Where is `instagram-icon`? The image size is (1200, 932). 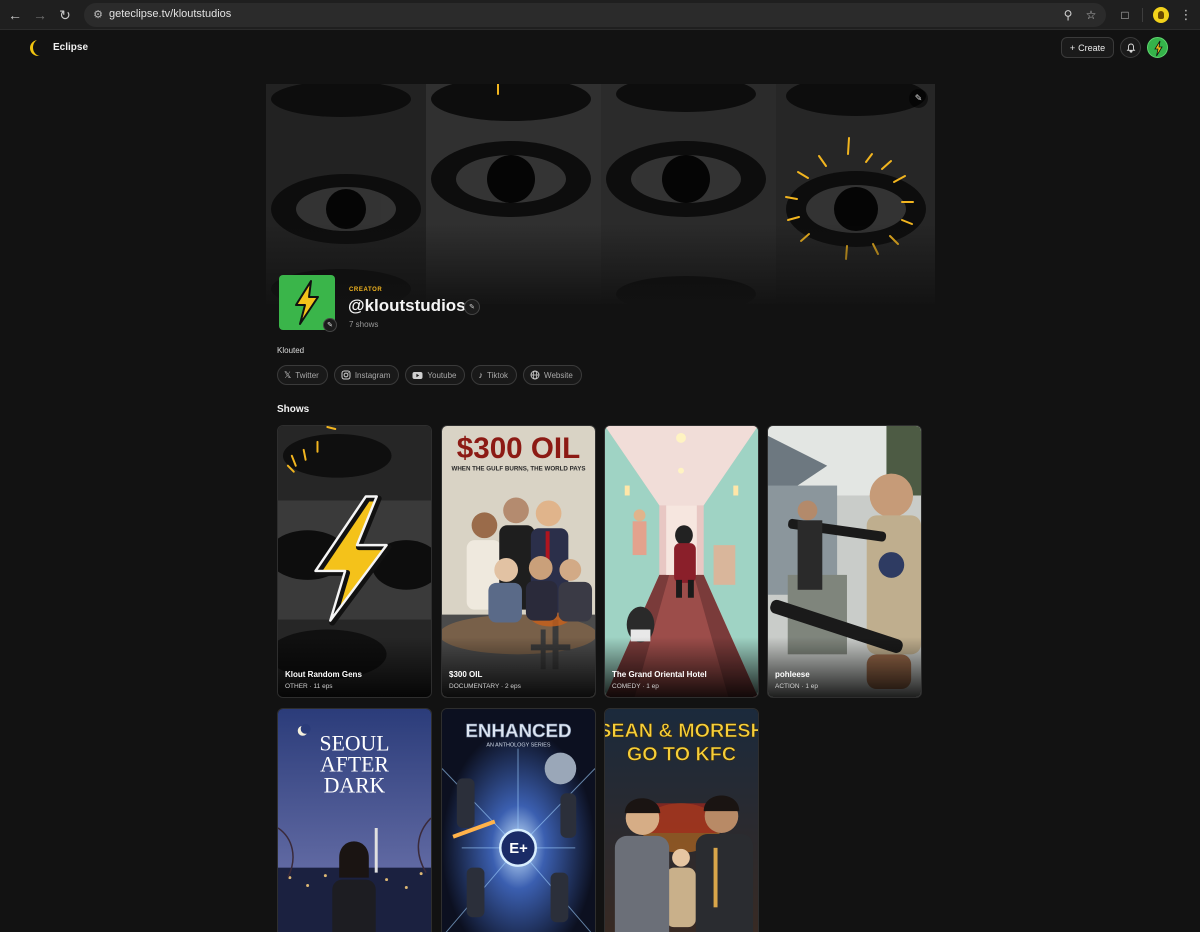
instagram-icon is located at coordinates (346, 375).